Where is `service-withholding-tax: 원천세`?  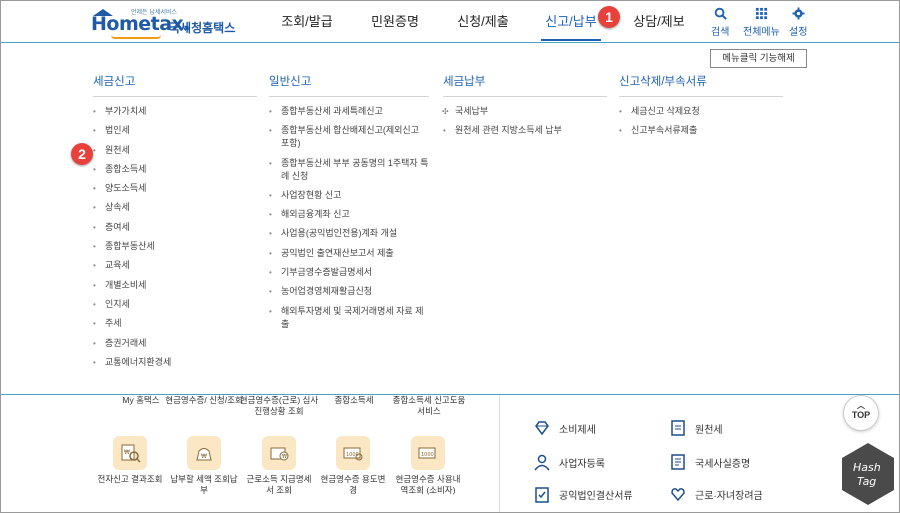
service-withholding-tax: 원천세 is located at coordinates (696, 428).